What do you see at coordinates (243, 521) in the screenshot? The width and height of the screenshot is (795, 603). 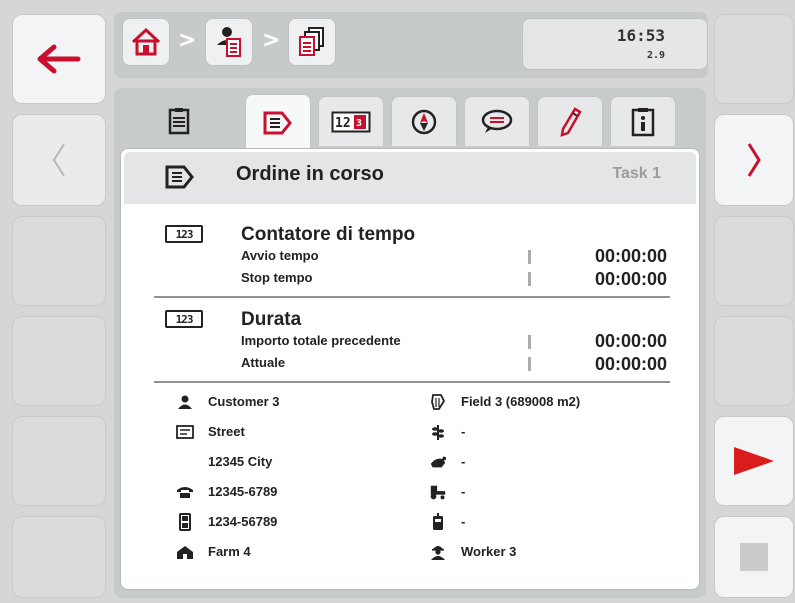 I see `mobile: 1234-56789` at bounding box center [243, 521].